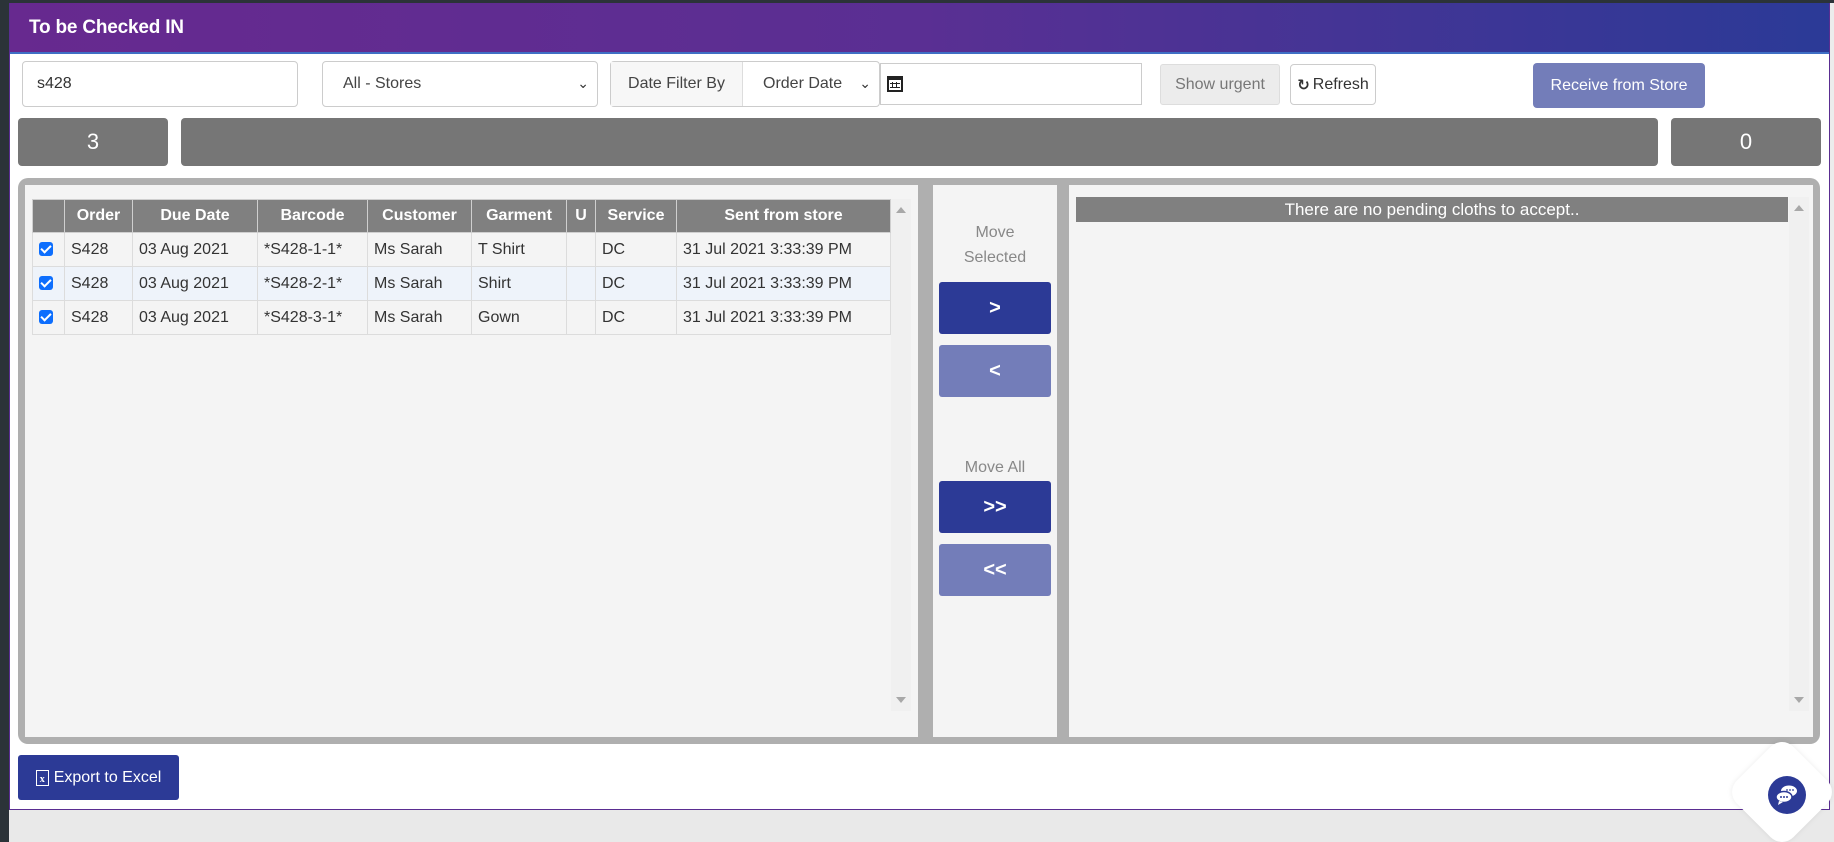 The image size is (1834, 842). Describe the element at coordinates (195, 216) in the screenshot. I see `col-header-due-date: Due Date` at that location.